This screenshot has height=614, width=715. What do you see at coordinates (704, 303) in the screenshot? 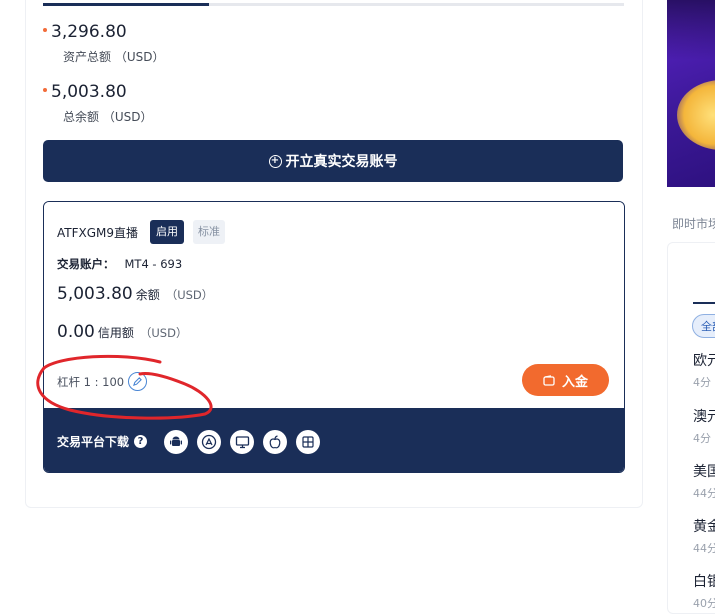
I see `market-tab-underline` at bounding box center [704, 303].